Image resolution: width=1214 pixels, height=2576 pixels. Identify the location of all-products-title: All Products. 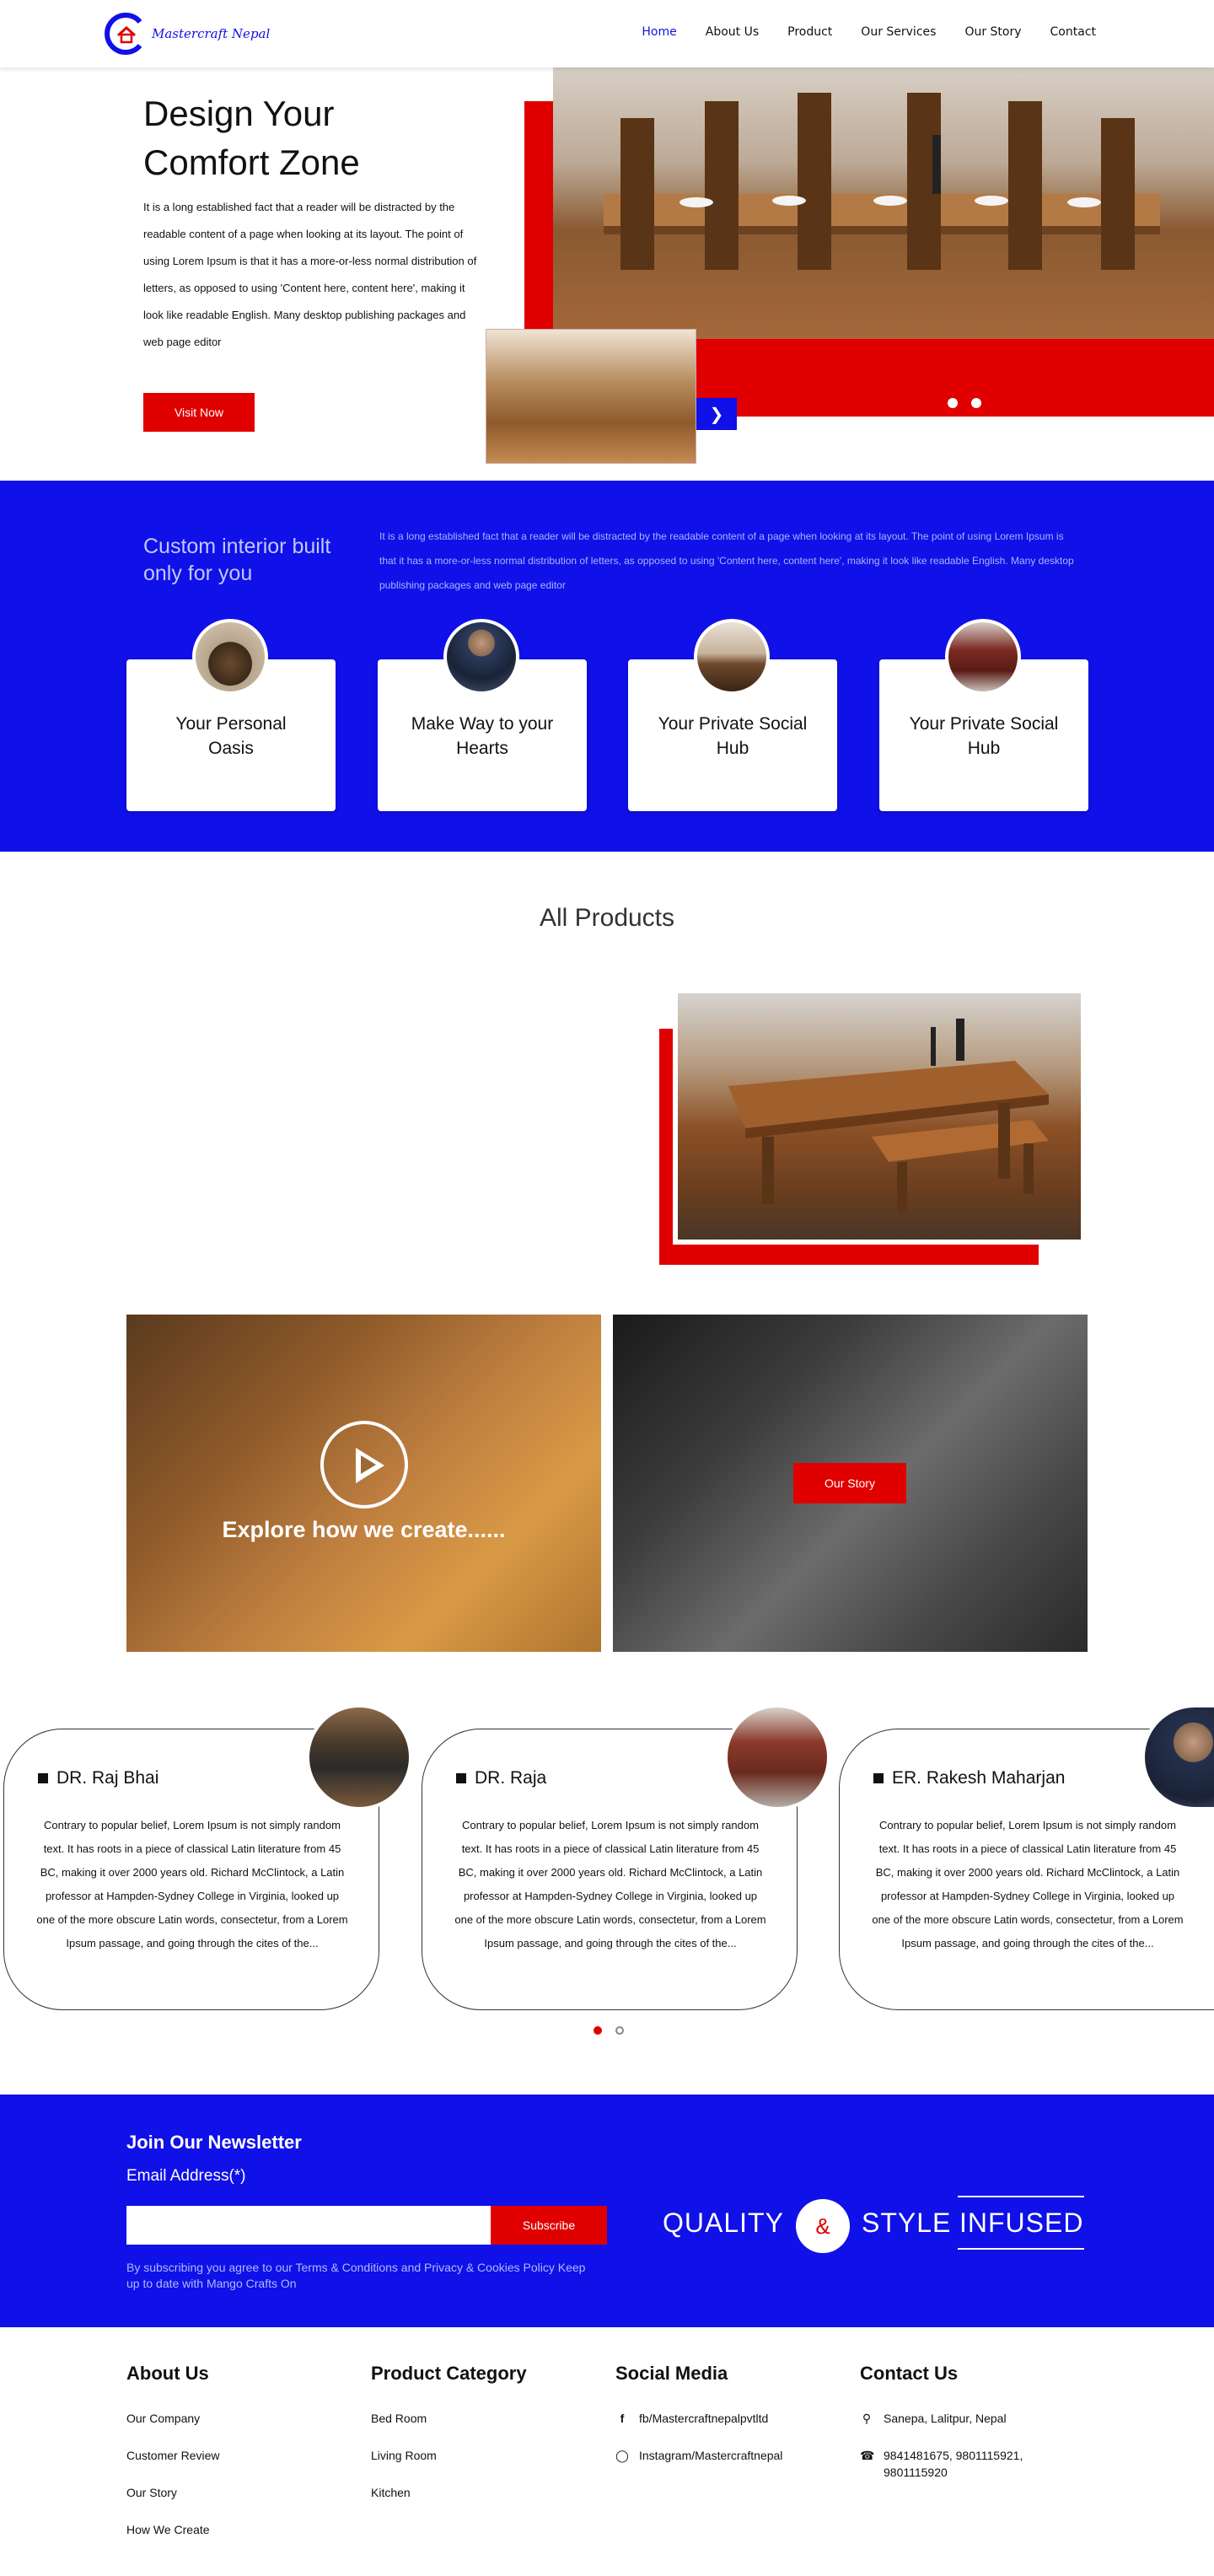
(607, 918).